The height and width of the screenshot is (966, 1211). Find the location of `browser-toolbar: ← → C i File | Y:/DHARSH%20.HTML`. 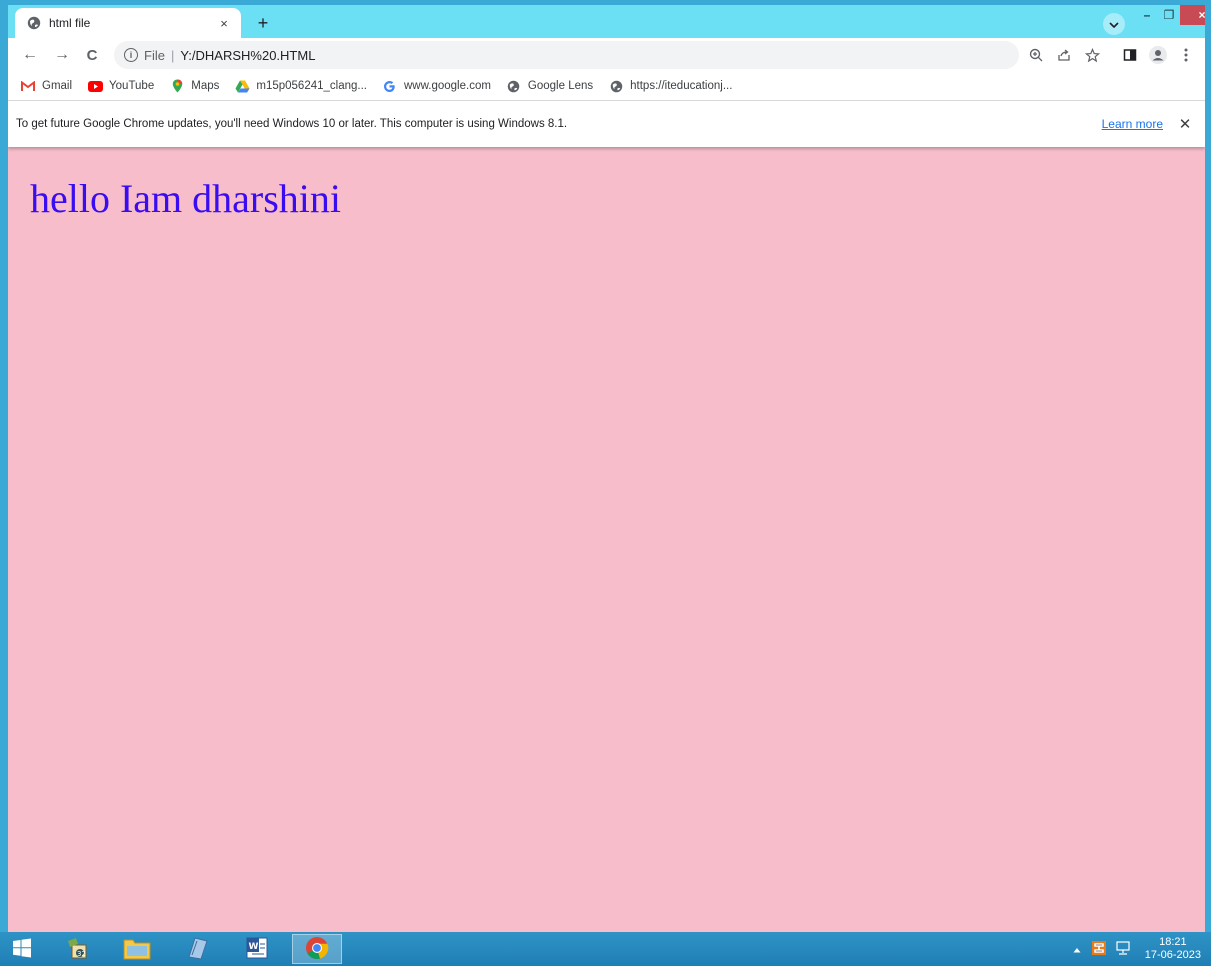

browser-toolbar: ← → C i File | Y:/DHARSH%20.HTML is located at coordinates (606, 55).